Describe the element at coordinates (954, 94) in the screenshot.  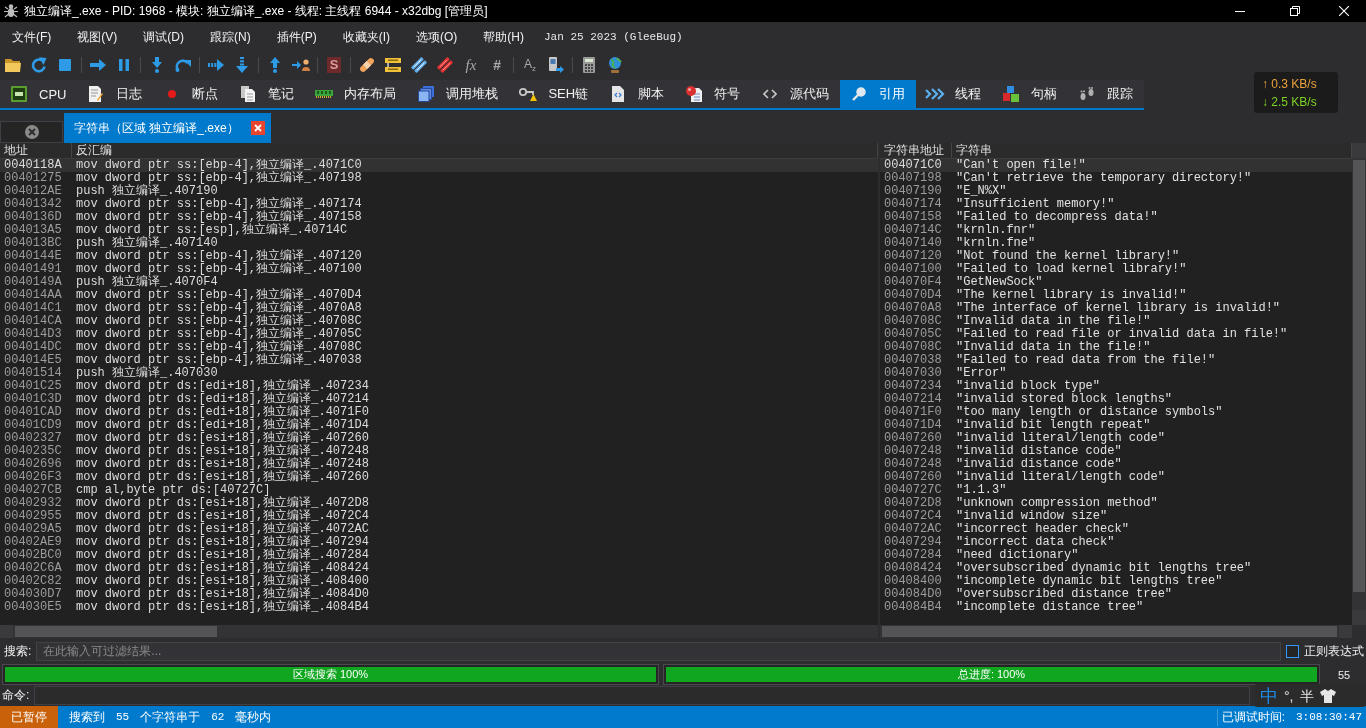
I see `tab: 线程` at that location.